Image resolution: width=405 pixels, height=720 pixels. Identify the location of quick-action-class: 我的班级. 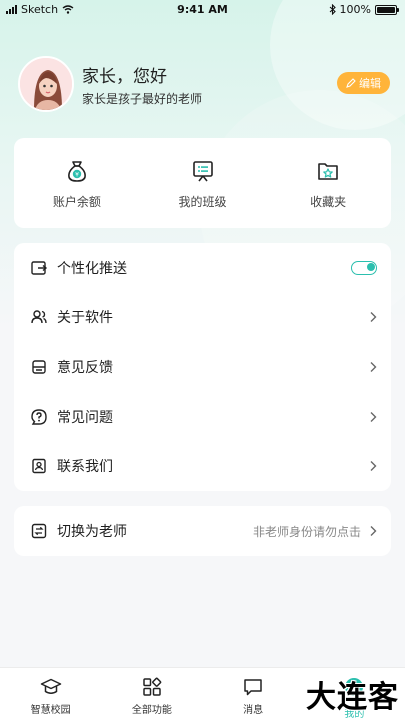
(203, 183).